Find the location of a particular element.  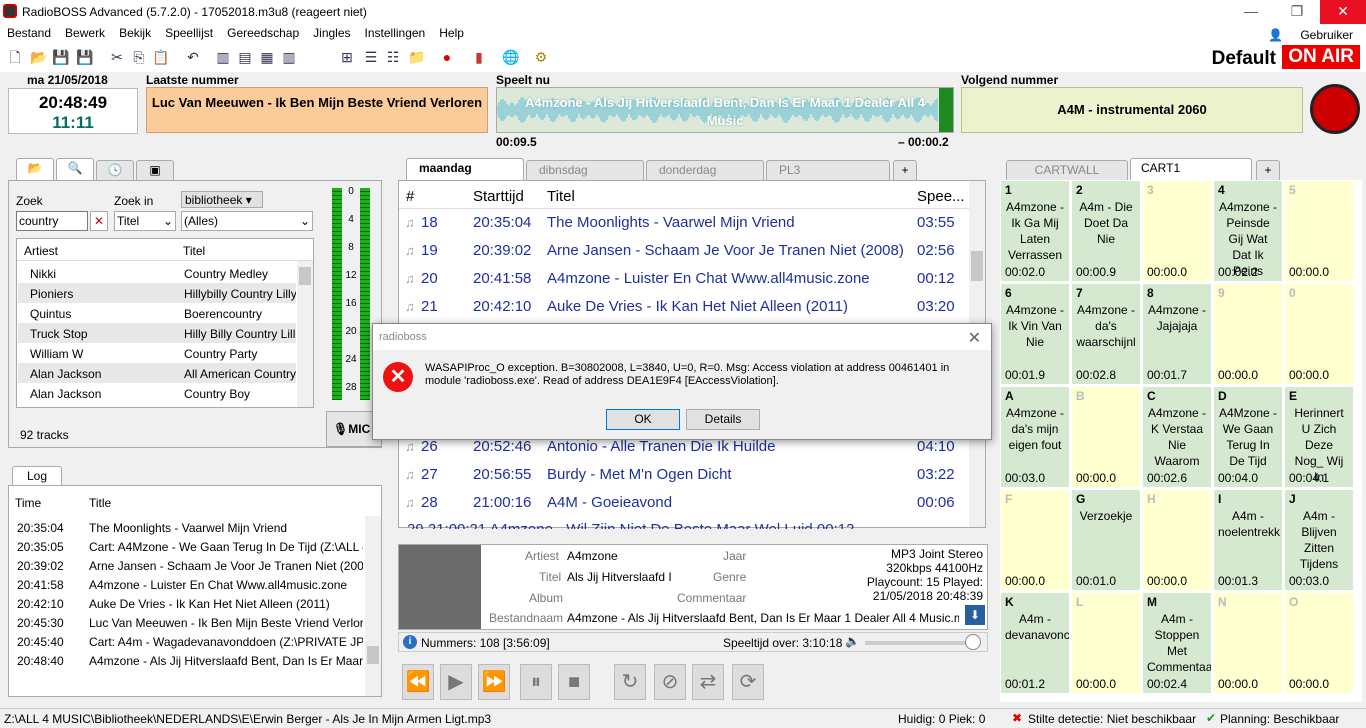

source-dropdown: bibliotheek ▾ is located at coordinates (222, 199).